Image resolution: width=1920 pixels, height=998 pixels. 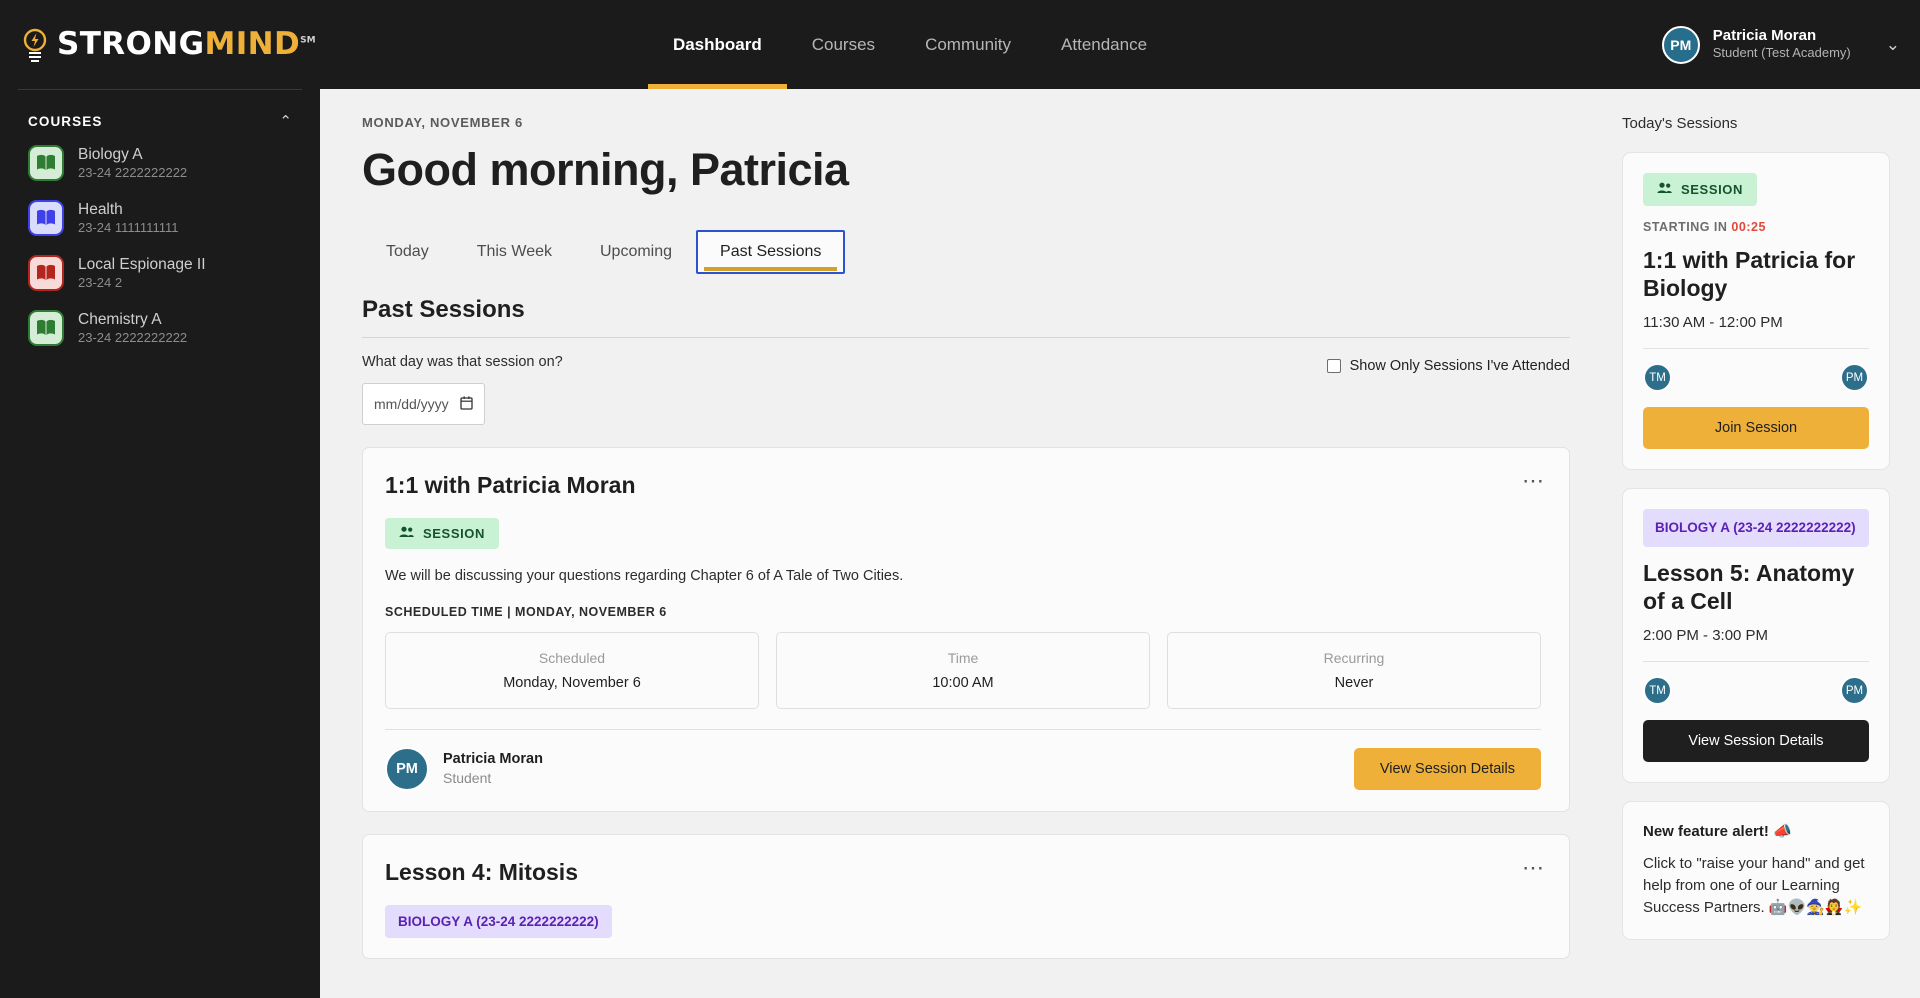 I want to click on date-input: mm/dd/yyyy, so click(x=423, y=404).